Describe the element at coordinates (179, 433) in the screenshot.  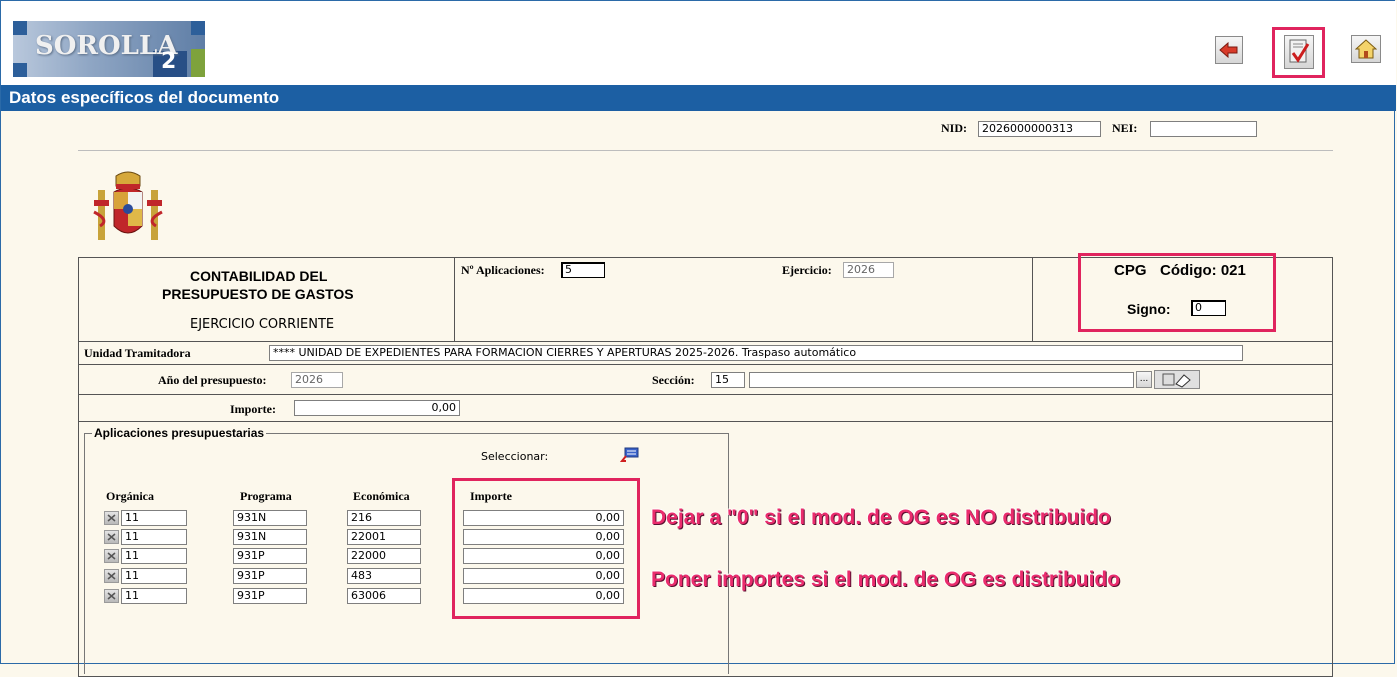
I see `aplicaciones-legend: Aplicaciones presupuestarias` at that location.